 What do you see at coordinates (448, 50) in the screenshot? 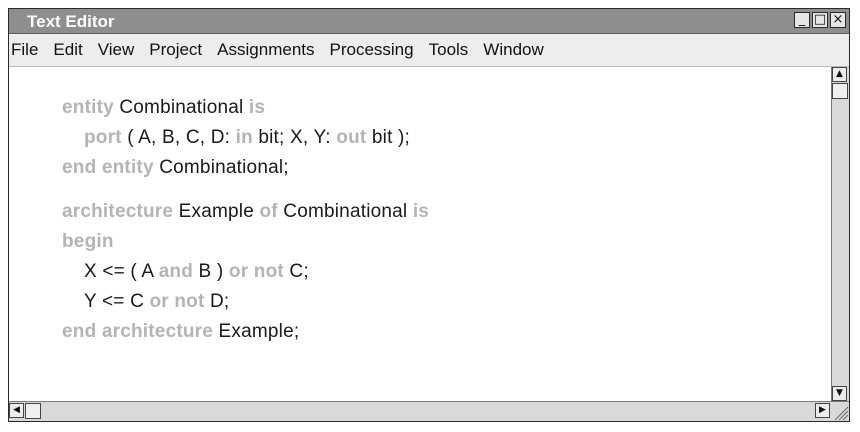
I see `menu-tools: Tools` at bounding box center [448, 50].